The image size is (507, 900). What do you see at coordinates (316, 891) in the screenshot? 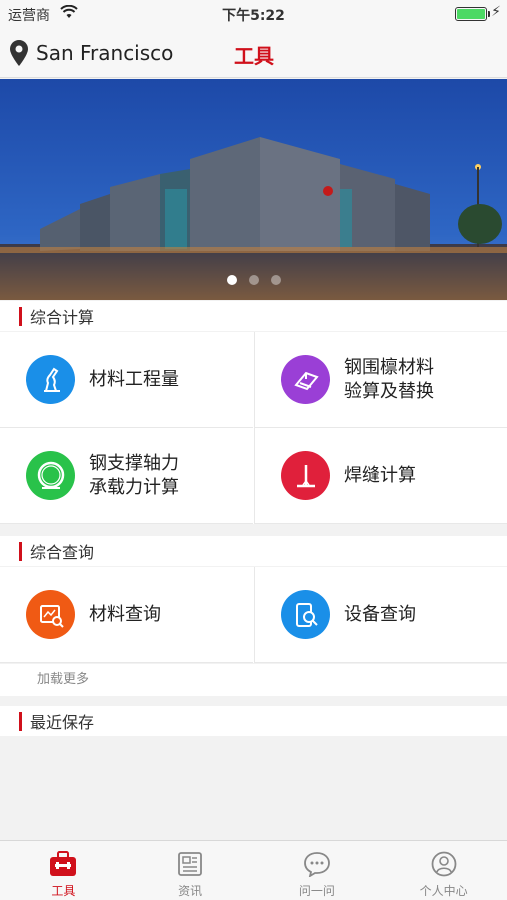
I see `tab-ask-label: 问一问` at bounding box center [316, 891].